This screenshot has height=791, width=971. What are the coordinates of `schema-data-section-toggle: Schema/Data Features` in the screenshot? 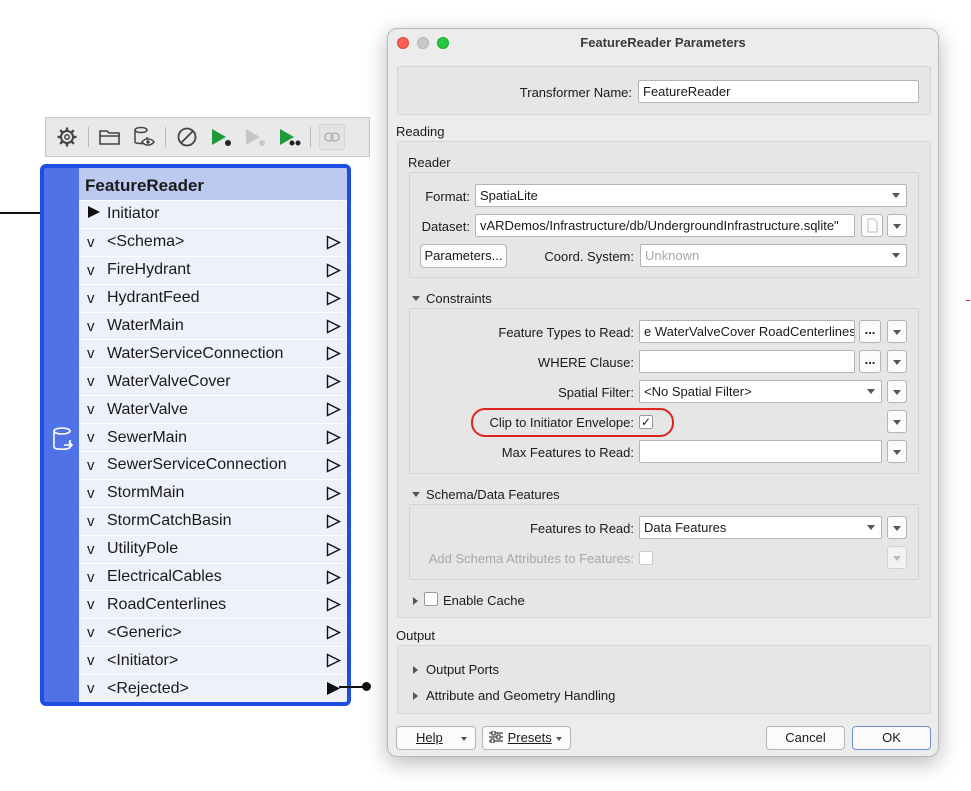 It's located at (486, 494).